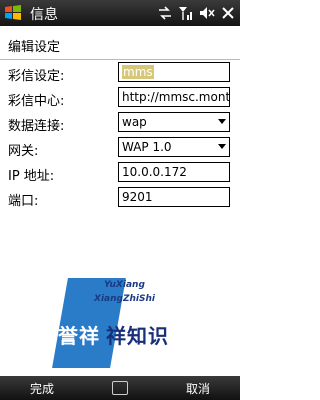  I want to click on keyboard-icon, so click(120, 388).